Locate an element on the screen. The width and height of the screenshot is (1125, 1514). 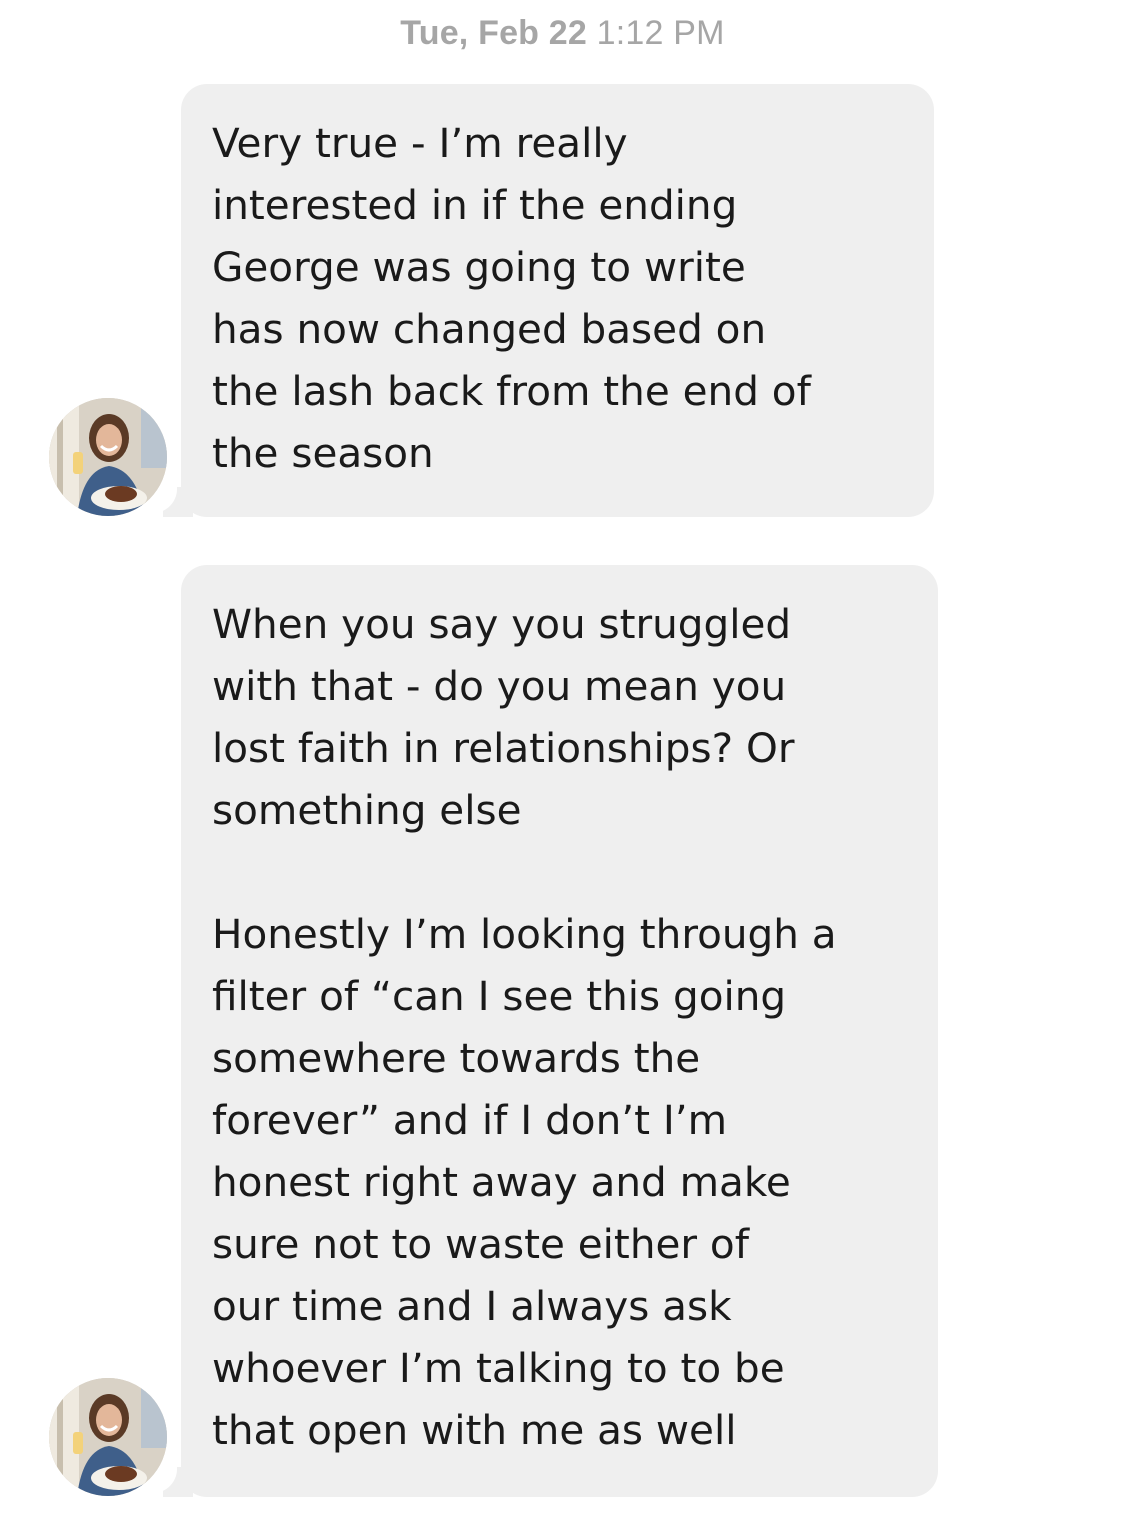
timestamp-time: 1:12 PM is located at coordinates (660, 33).